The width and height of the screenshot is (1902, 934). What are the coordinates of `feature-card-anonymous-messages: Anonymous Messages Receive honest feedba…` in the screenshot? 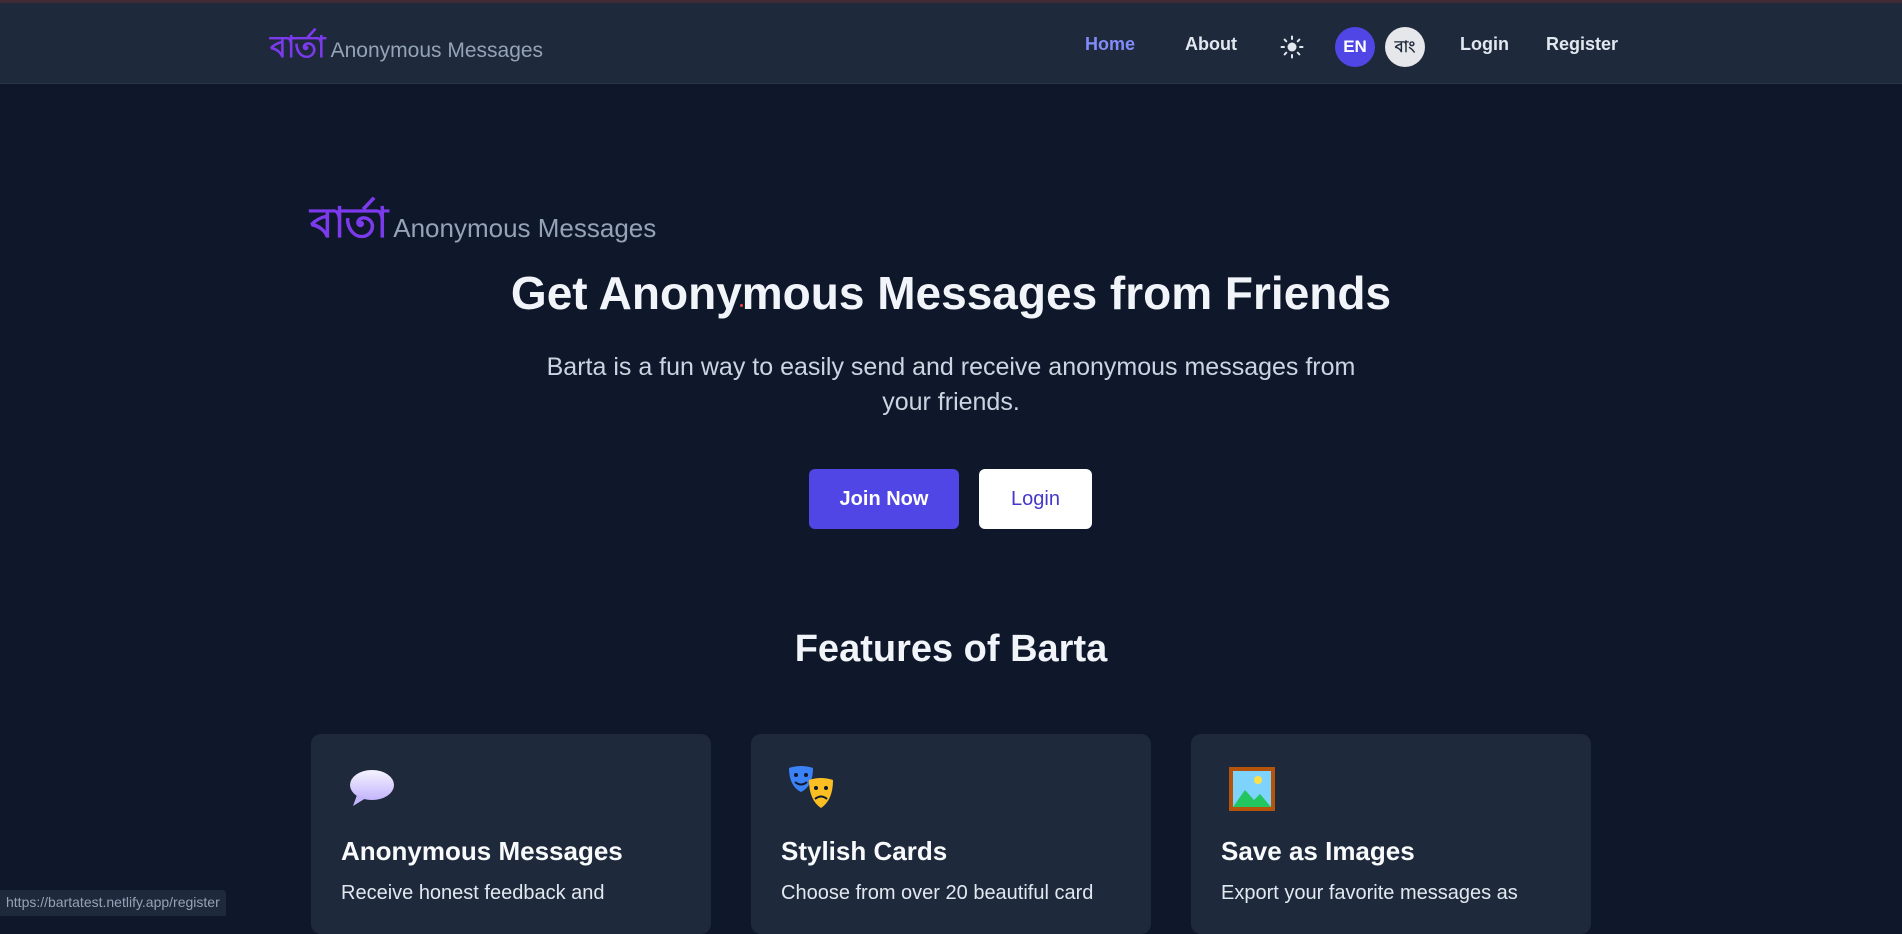 It's located at (511, 834).